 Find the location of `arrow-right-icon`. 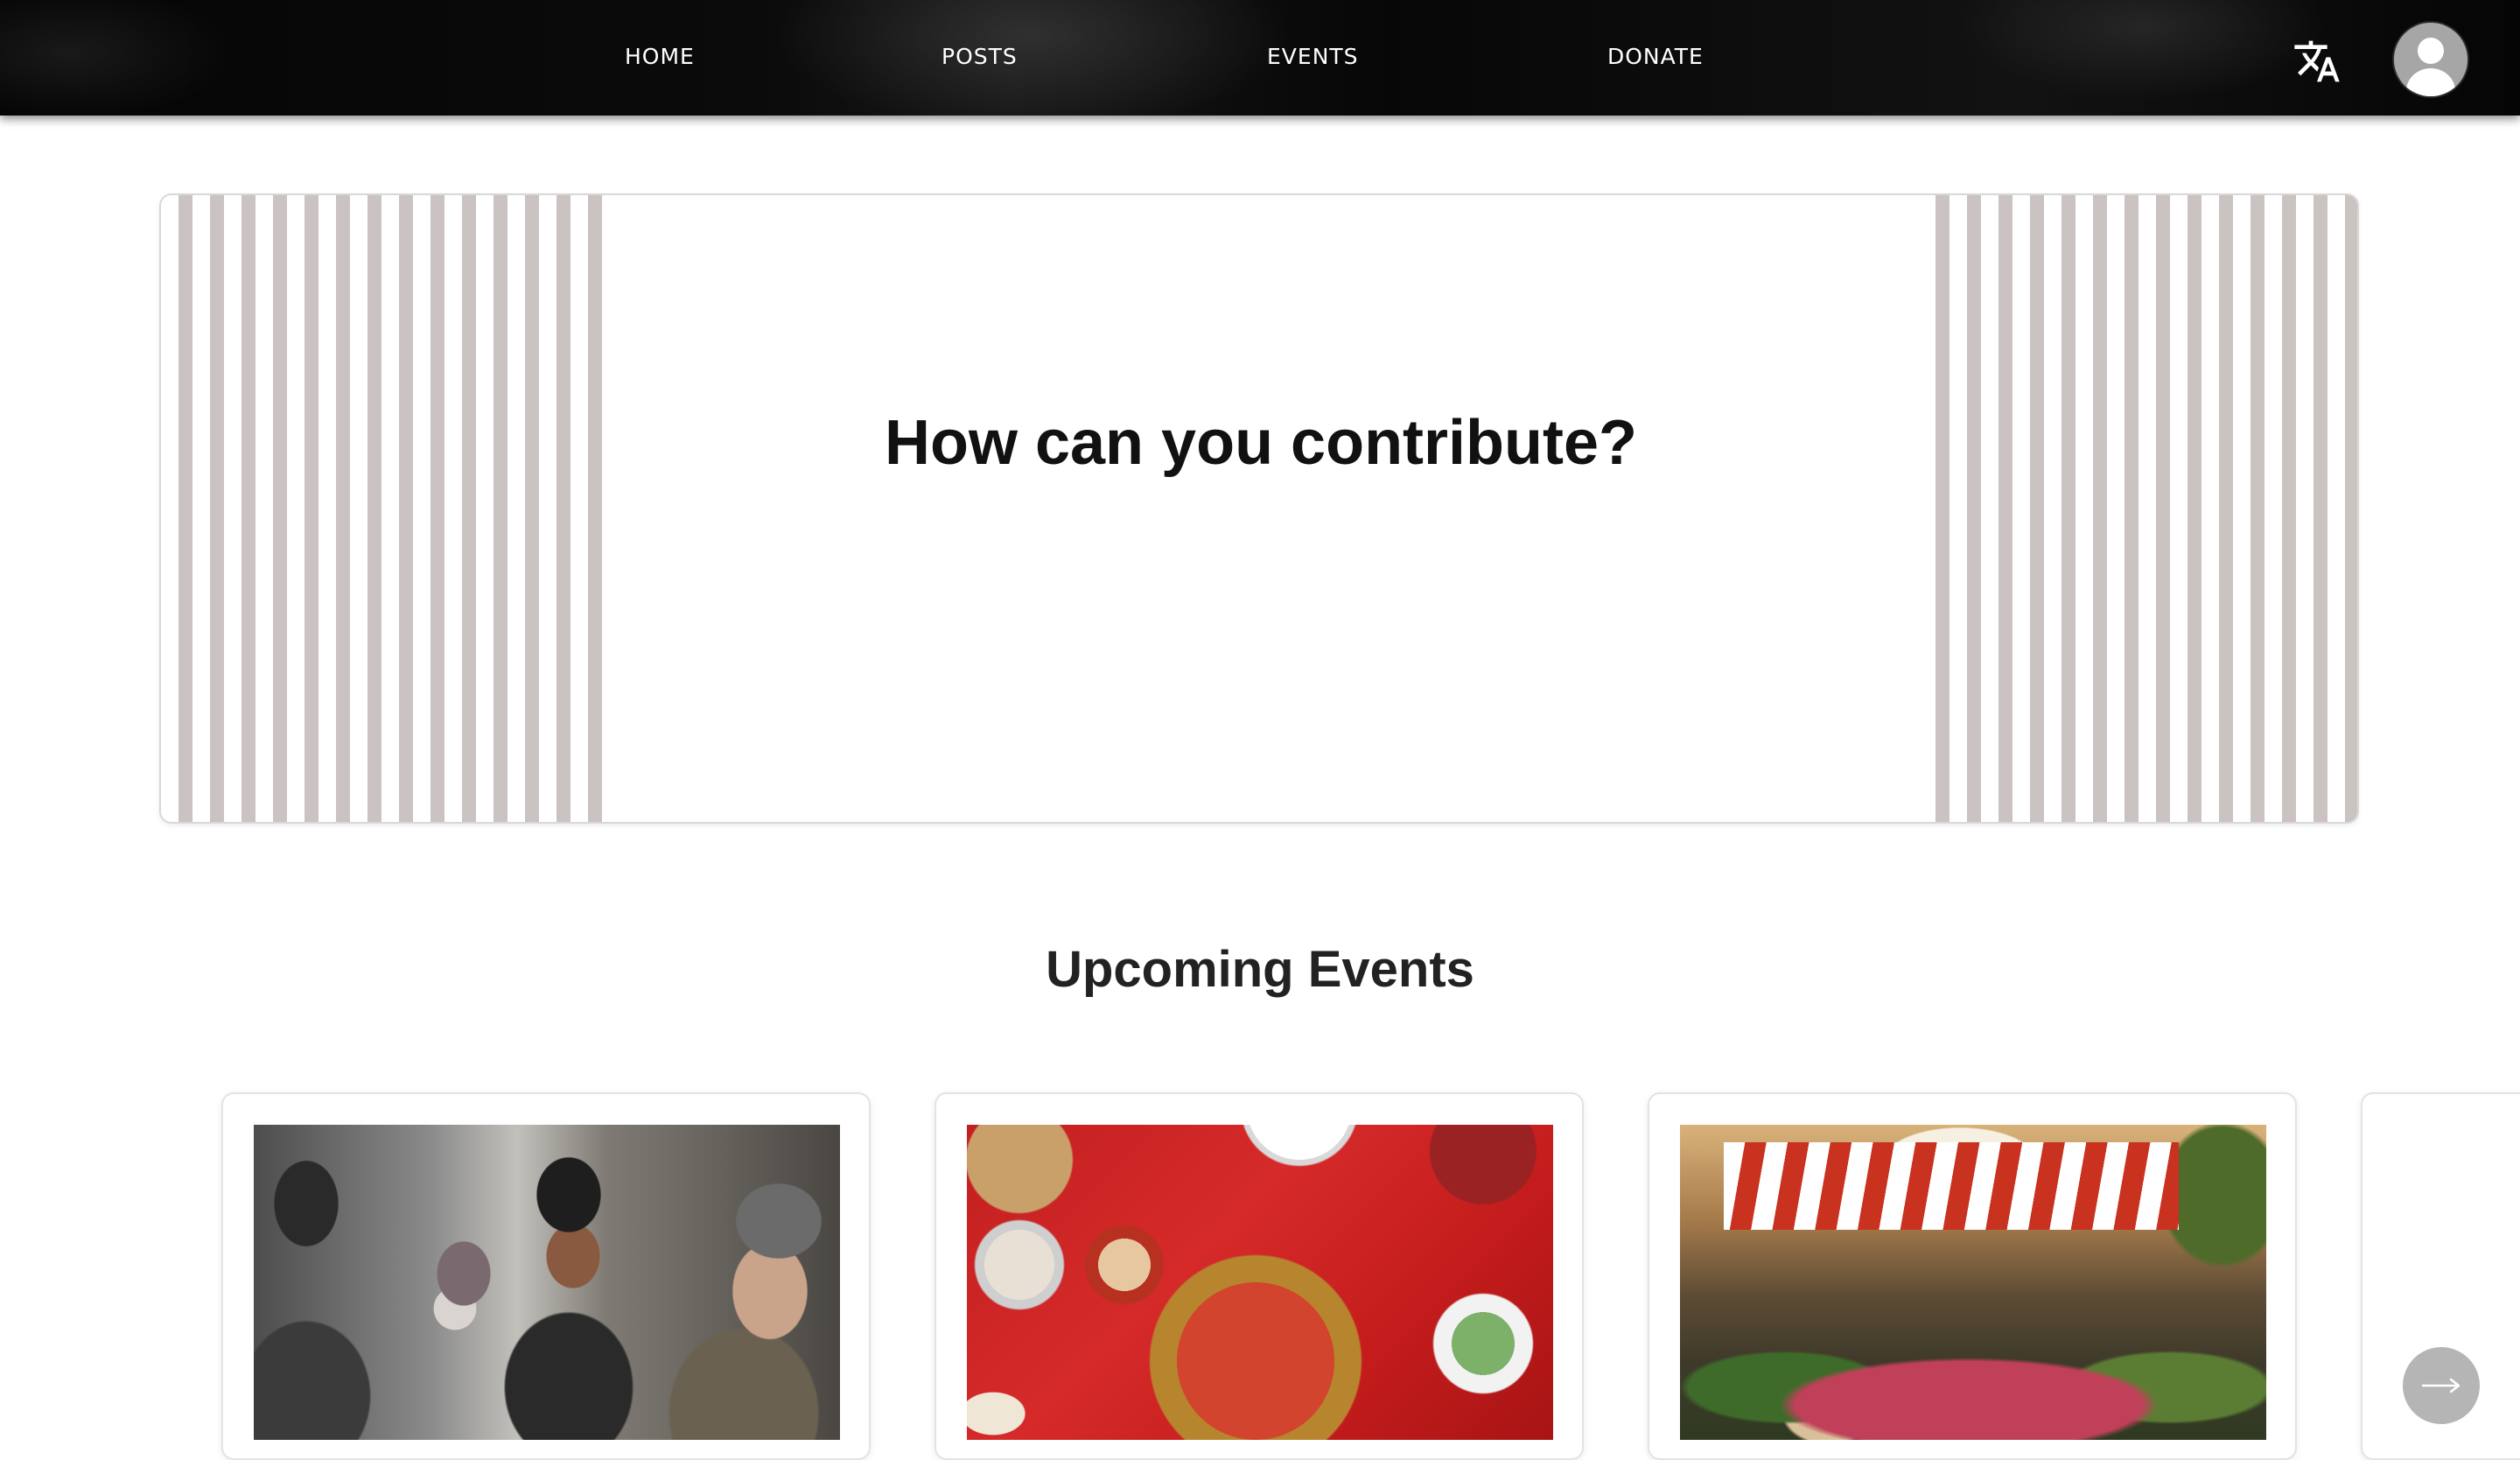

arrow-right-icon is located at coordinates (2440, 1385).